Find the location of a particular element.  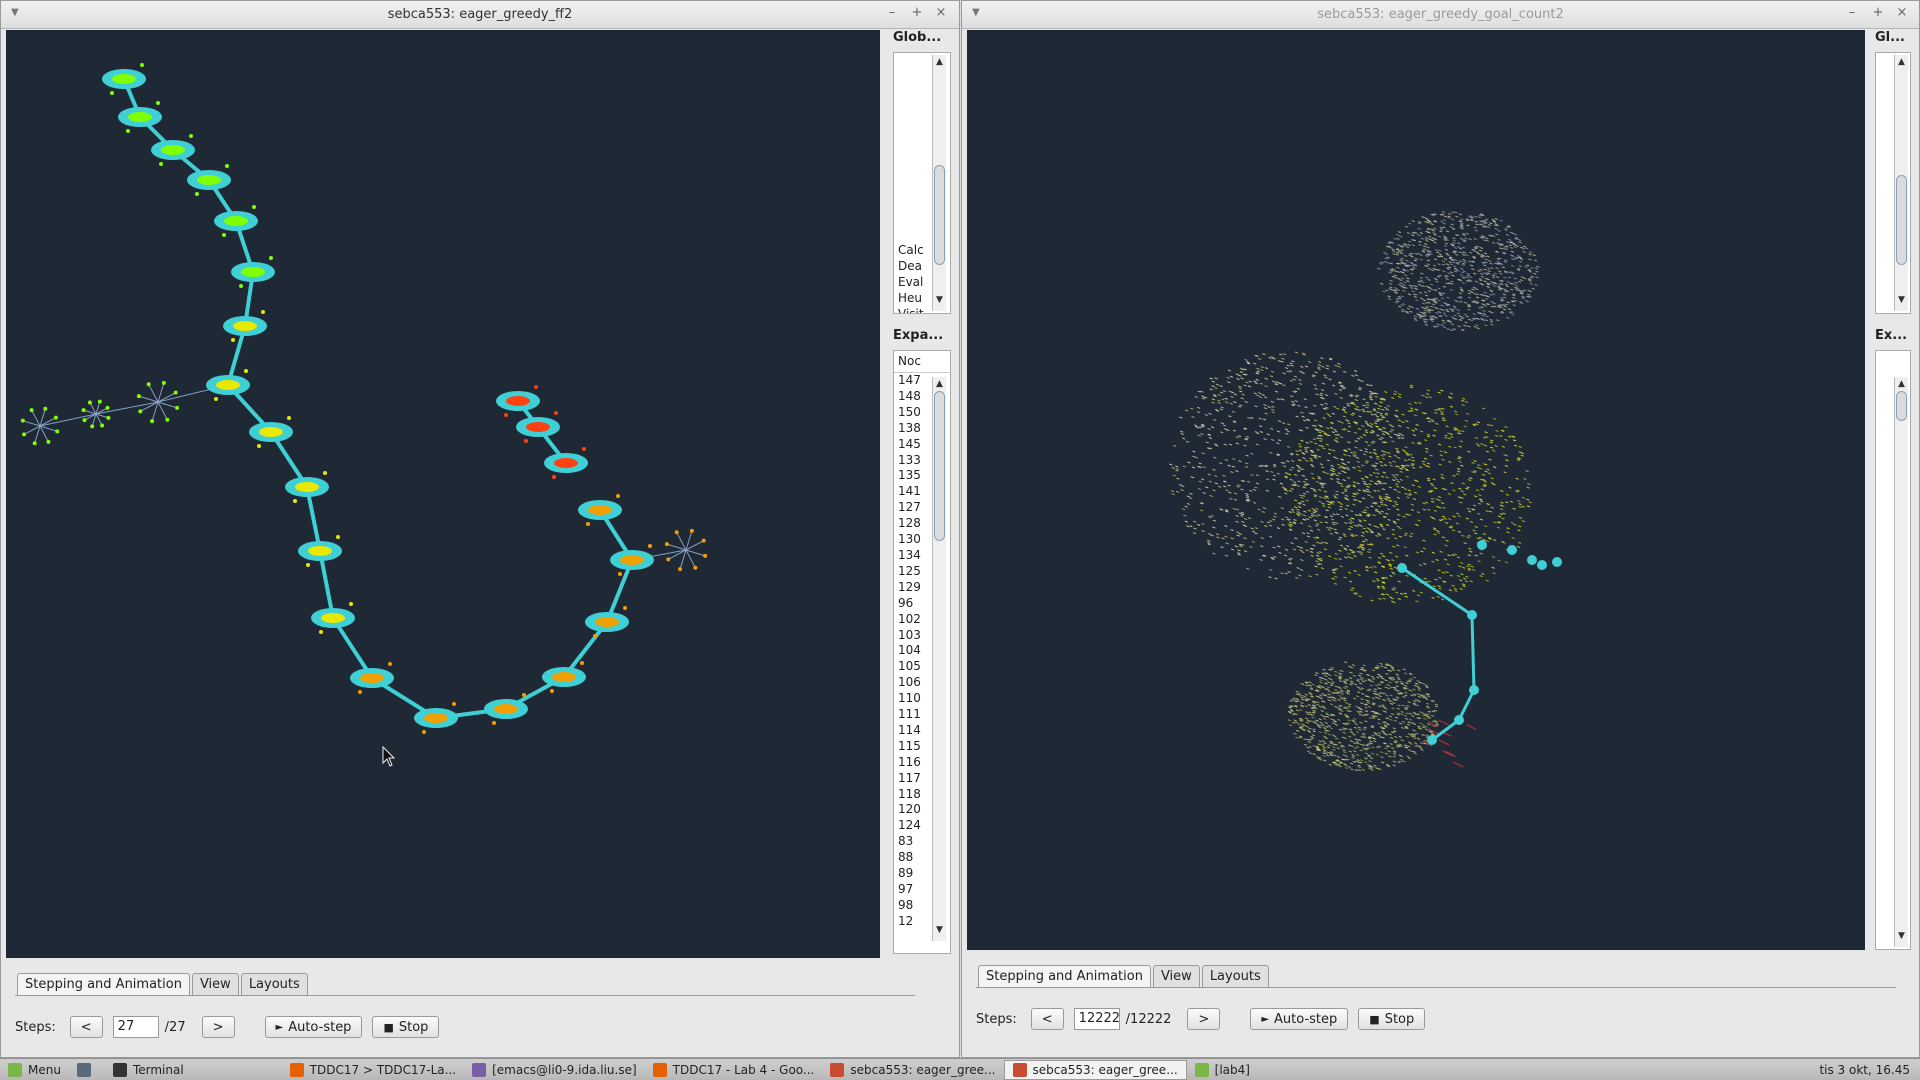

clock: tis 3 okt, 16.45 is located at coordinates (1869, 1070).